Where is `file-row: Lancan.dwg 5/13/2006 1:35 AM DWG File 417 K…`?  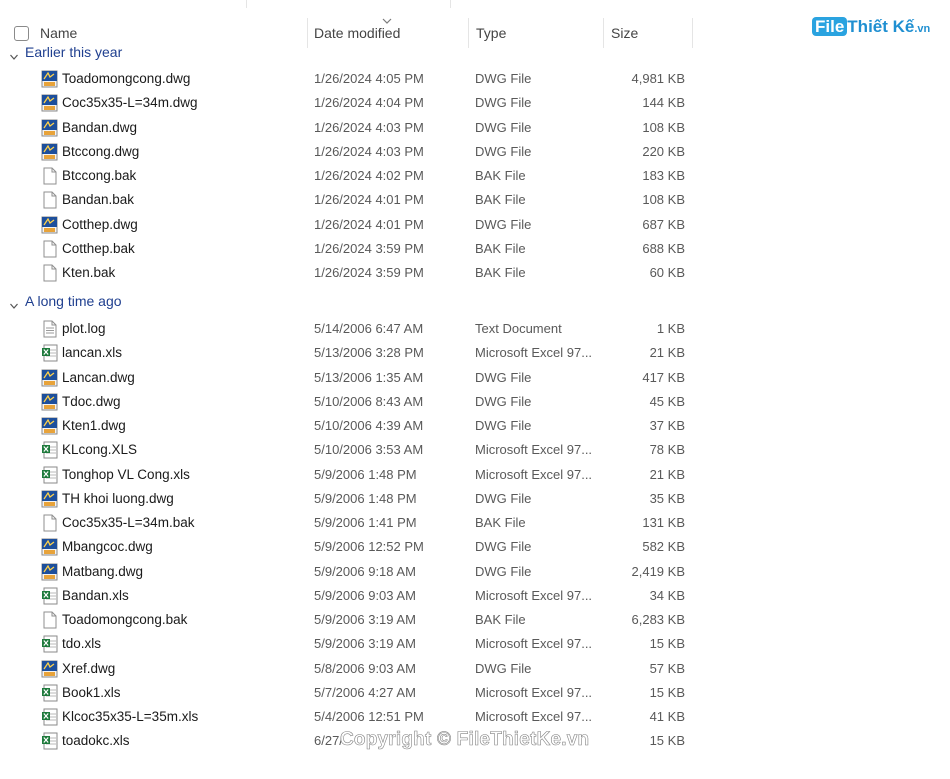
file-row: Lancan.dwg 5/13/2006 1:35 AM DWG File 417 K… is located at coordinates (350, 378).